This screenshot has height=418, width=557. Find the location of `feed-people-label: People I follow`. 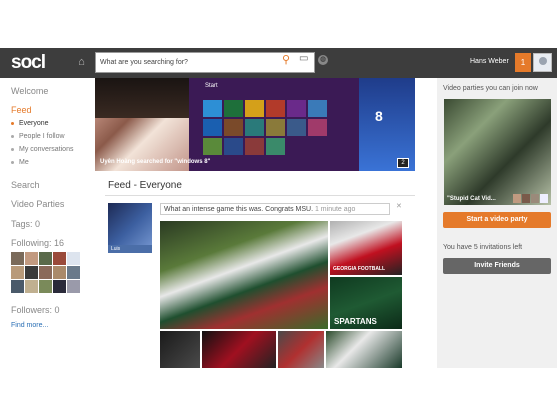

feed-people-label: People I follow is located at coordinates (42, 136).